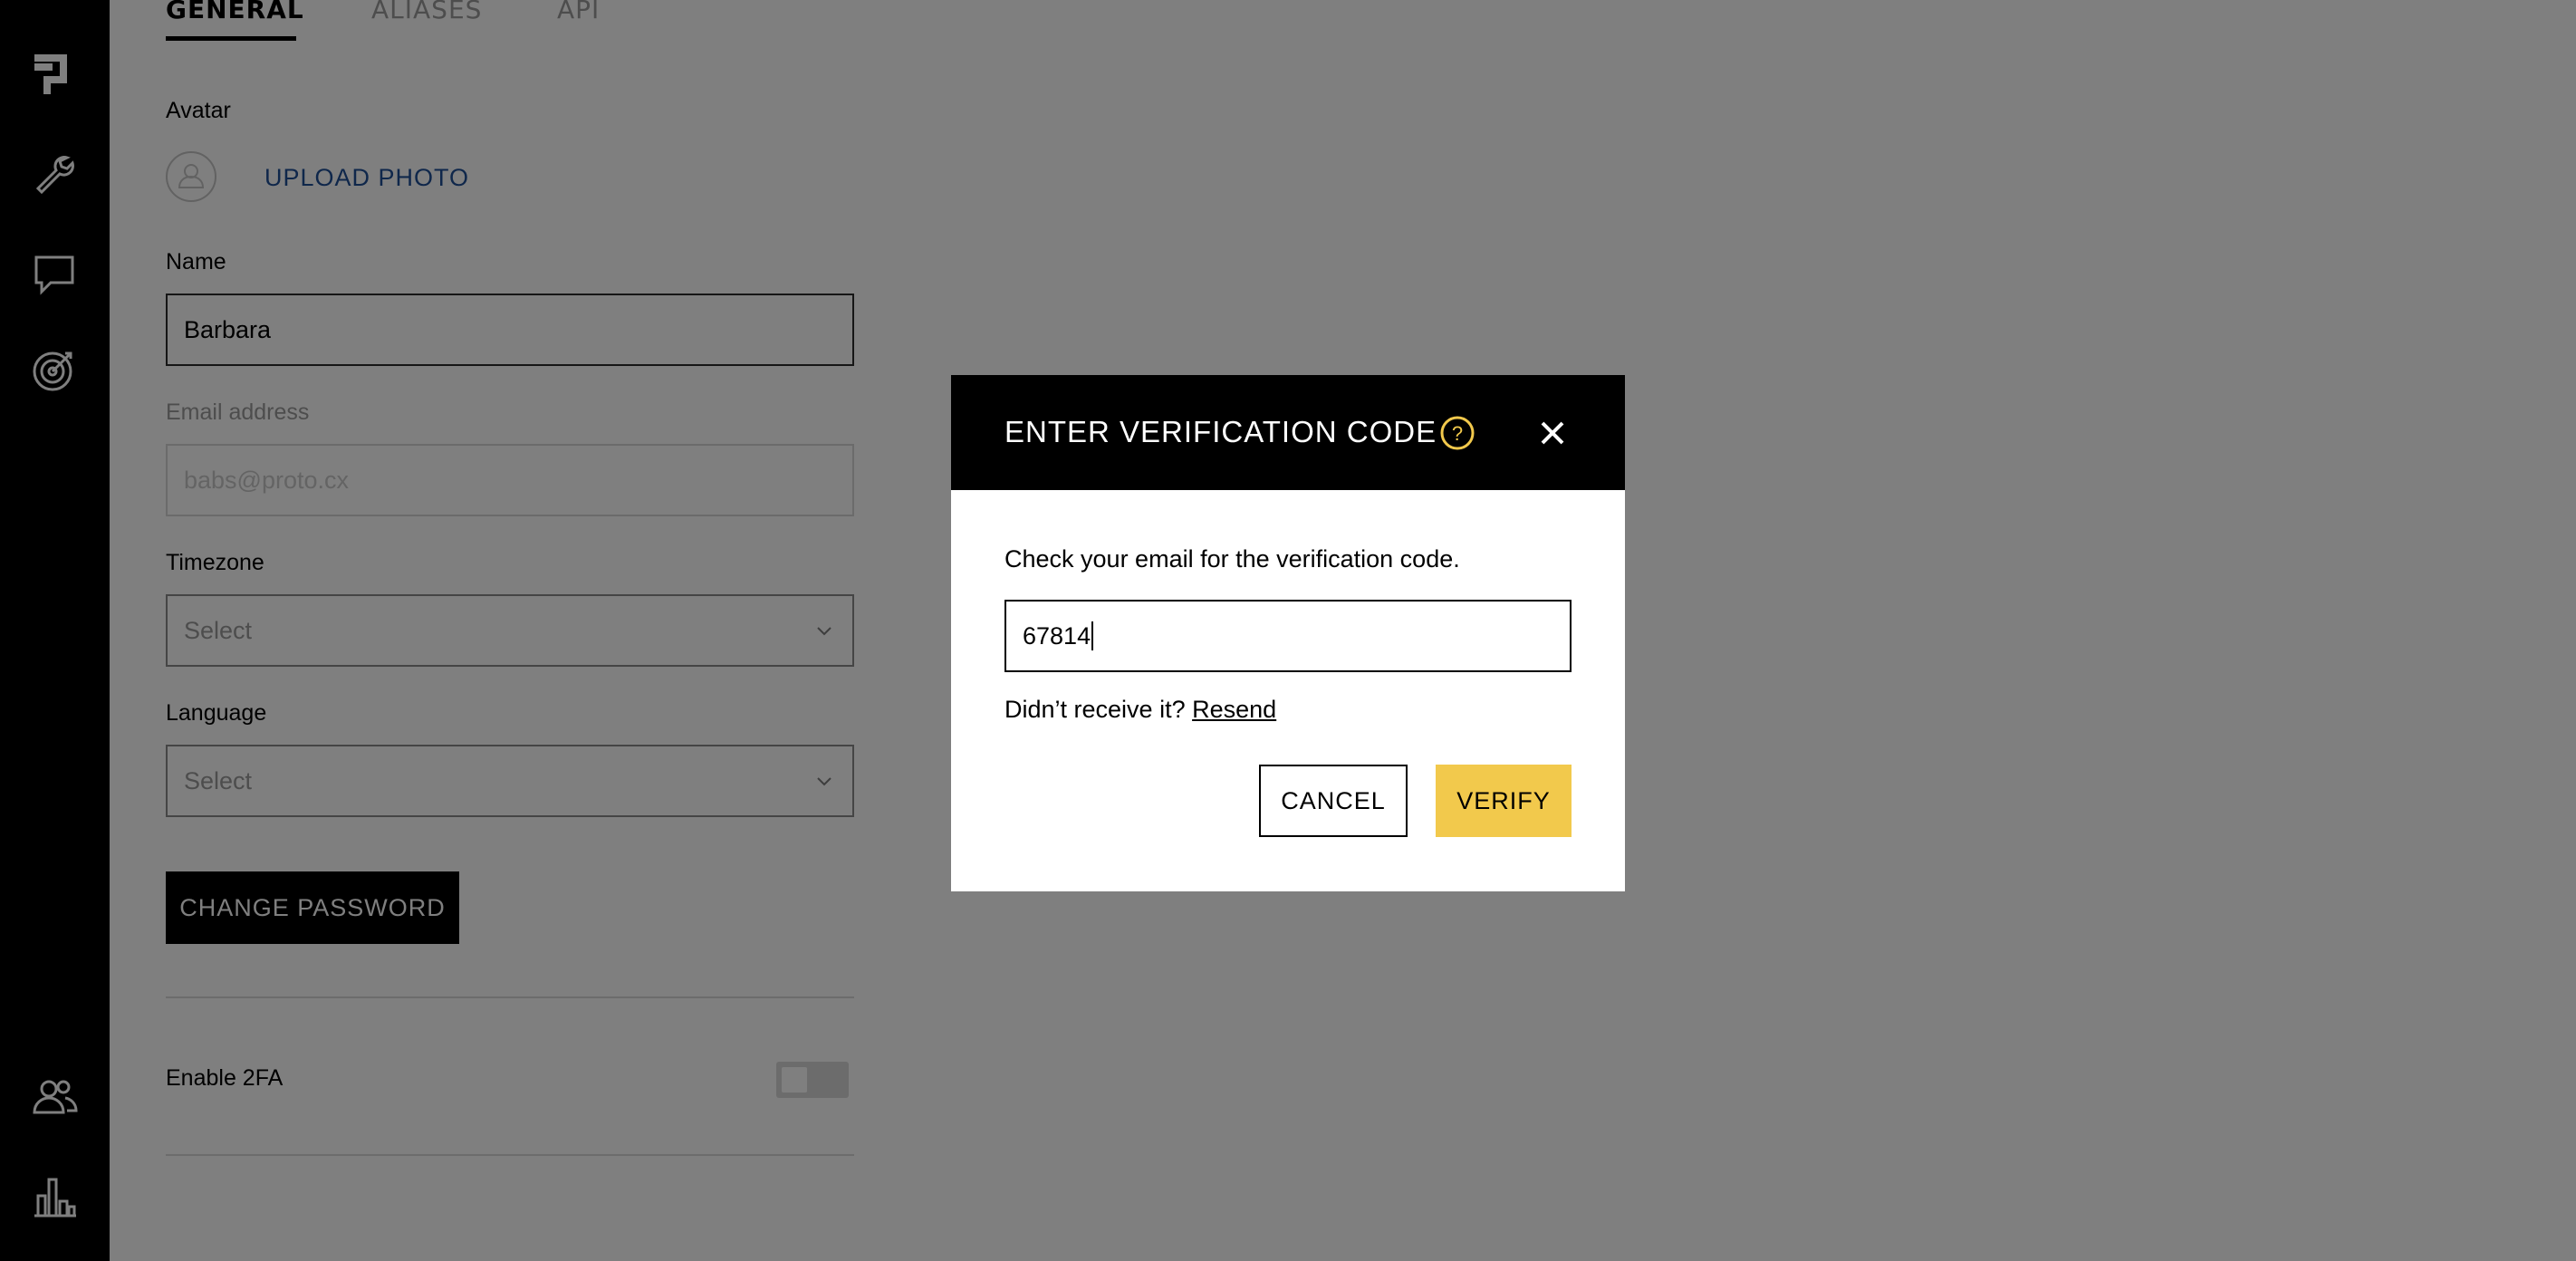 The image size is (2576, 1261). I want to click on verify-button: VERIFY, so click(1504, 801).